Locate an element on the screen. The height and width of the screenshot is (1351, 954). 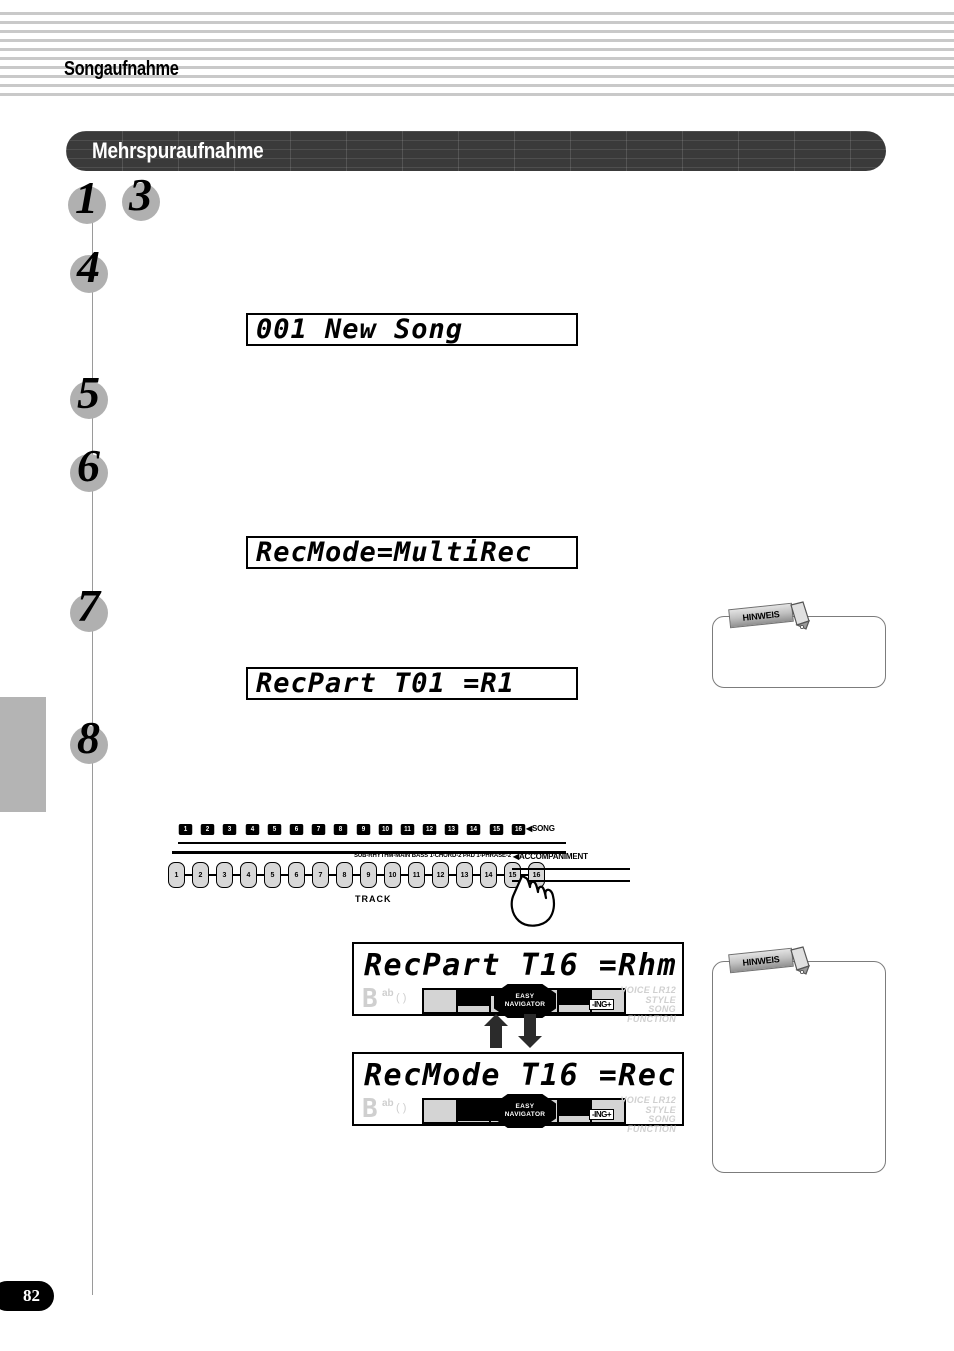
track-button-7: 7 is located at coordinates (320, 875).